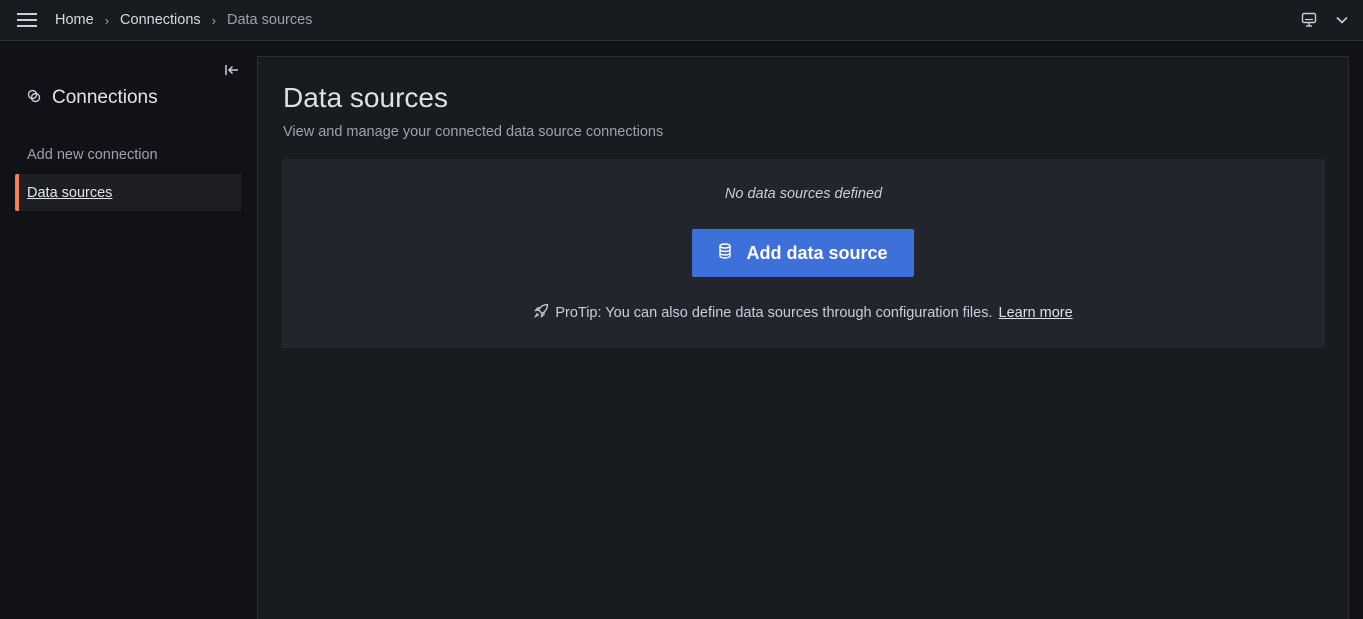  Describe the element at coordinates (105, 97) in the screenshot. I see `sidebar-title-text: Connections` at that location.